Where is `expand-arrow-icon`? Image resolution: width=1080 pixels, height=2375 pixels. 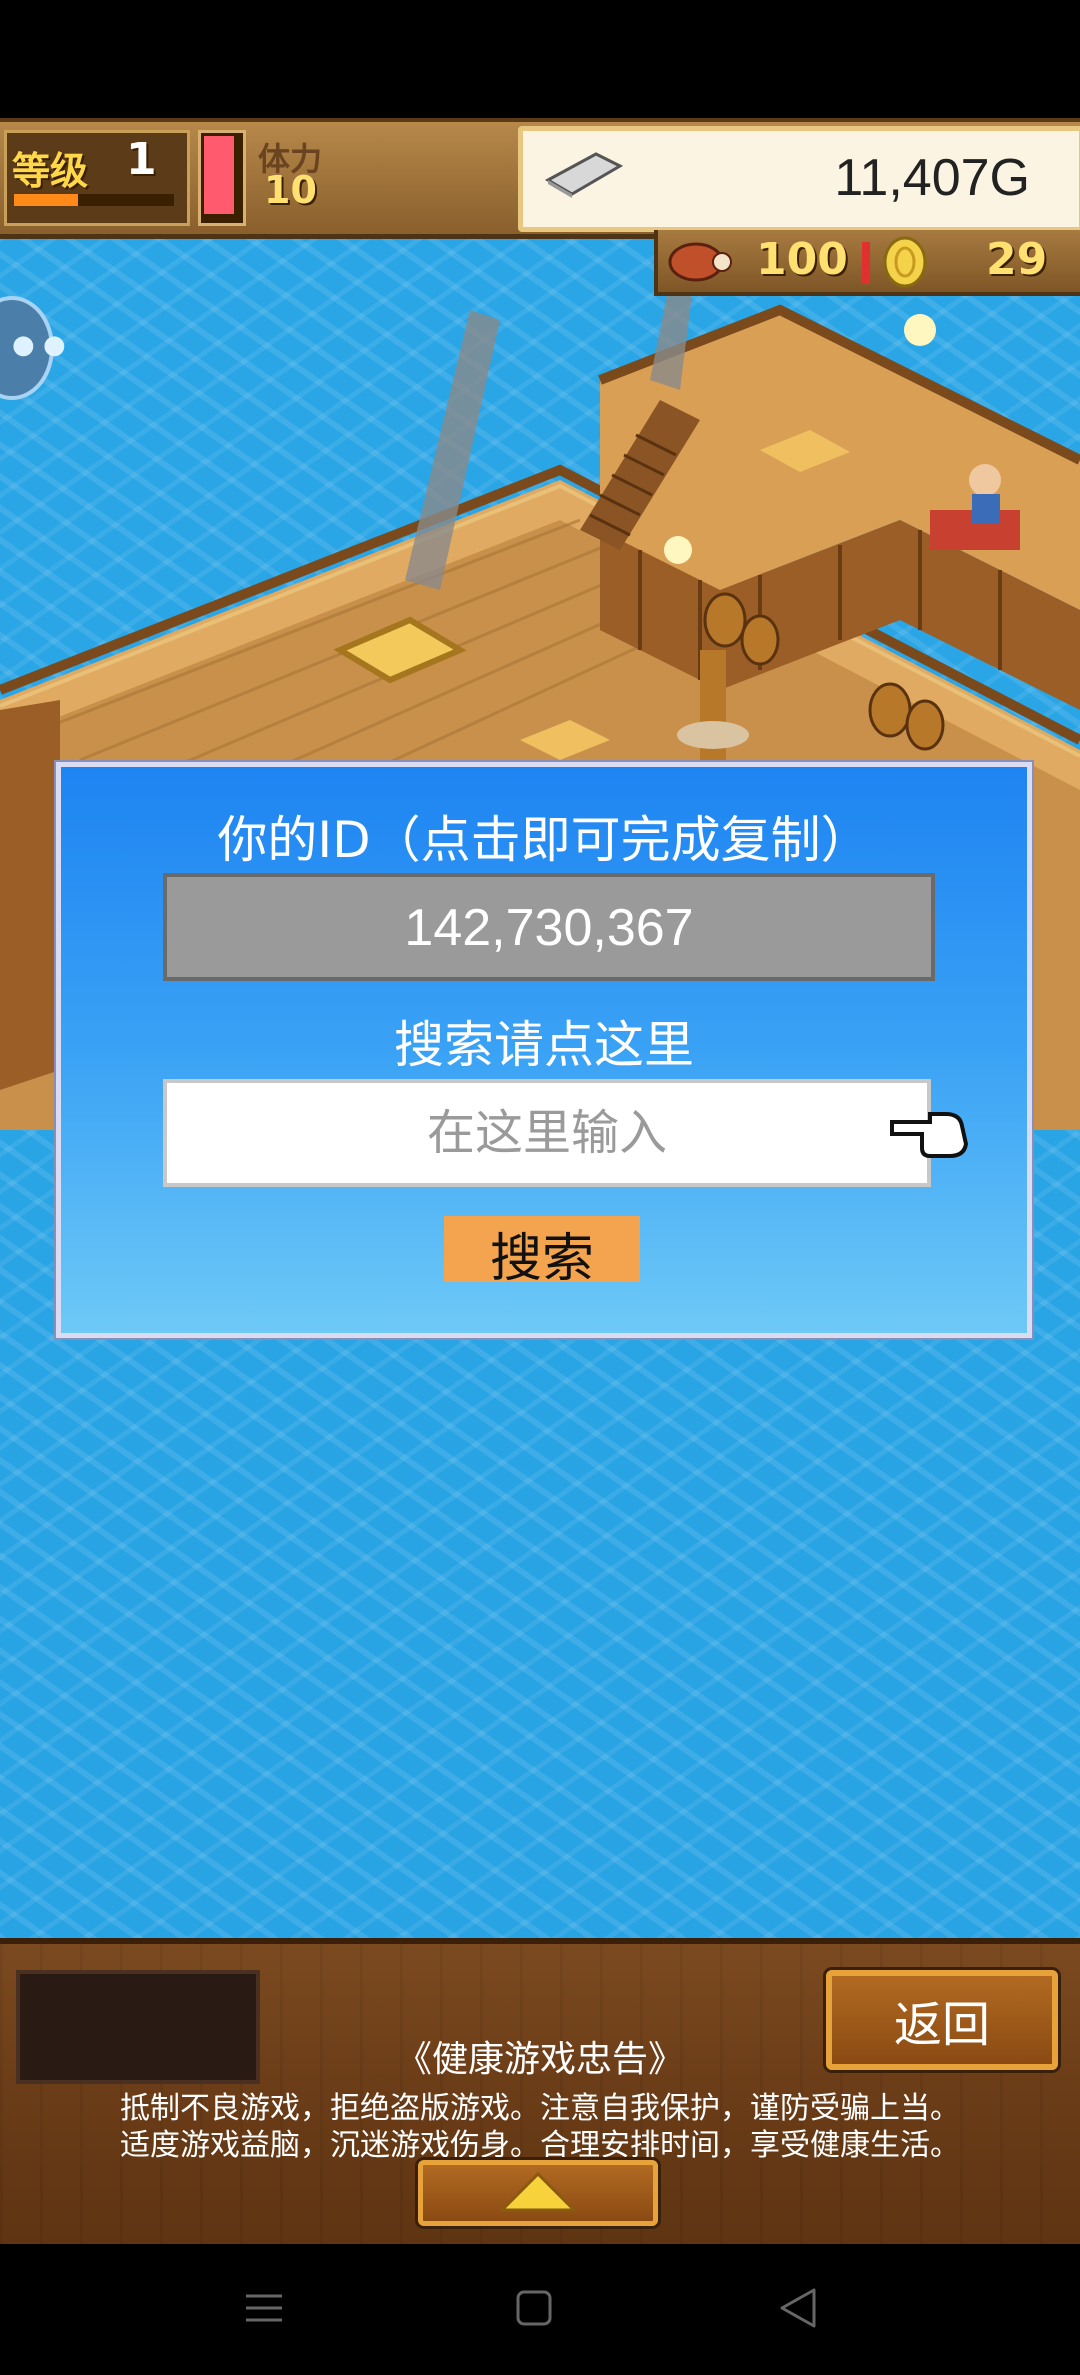 expand-arrow-icon is located at coordinates (538, 2192).